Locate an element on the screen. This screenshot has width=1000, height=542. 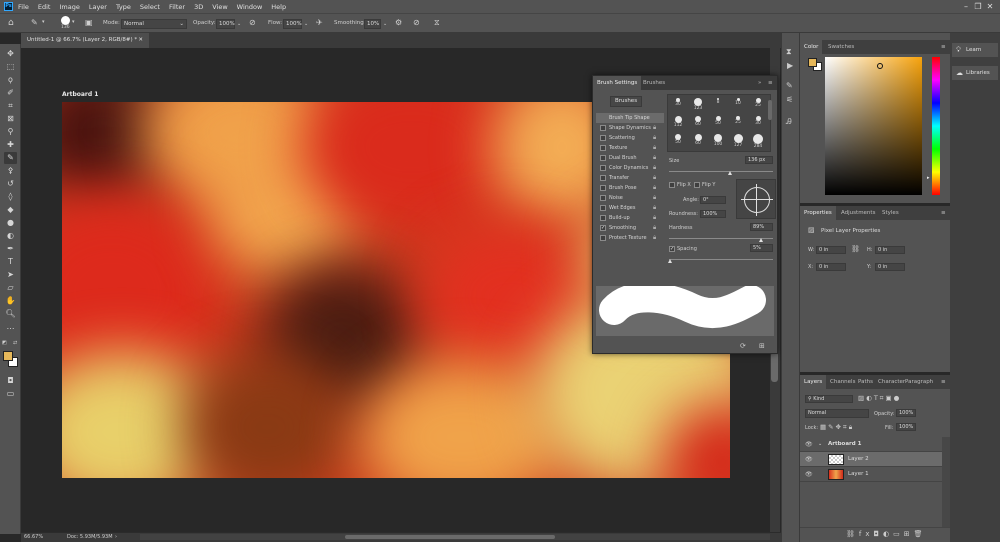
brush-tip-preset: 30 is located at coordinates (758, 122).